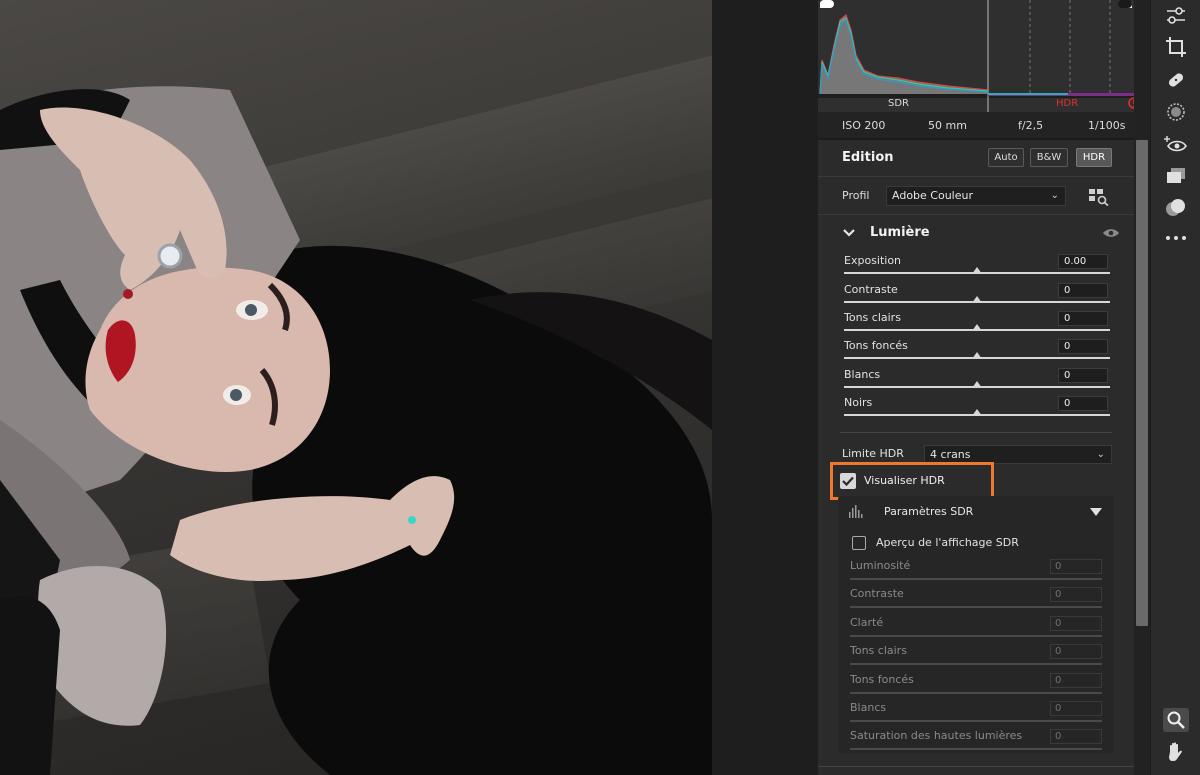  I want to click on snapshots-icon, so click(1176, 175).